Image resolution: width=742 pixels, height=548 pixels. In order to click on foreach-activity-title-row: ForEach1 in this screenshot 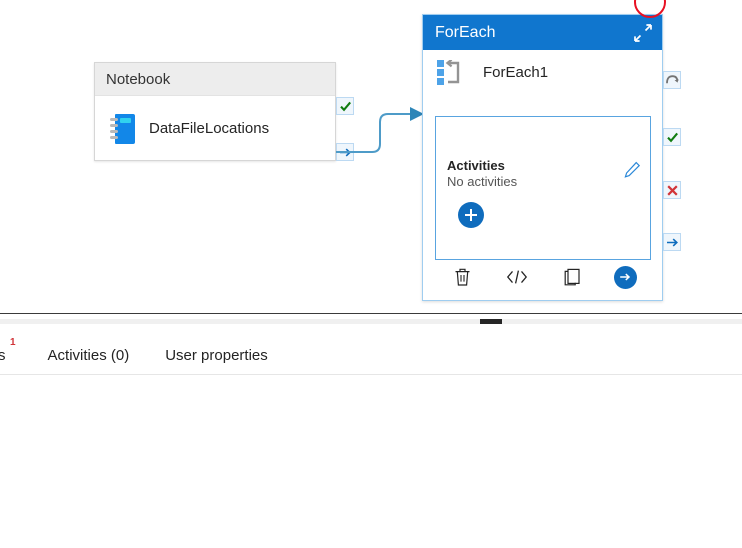, I will do `click(542, 72)`.